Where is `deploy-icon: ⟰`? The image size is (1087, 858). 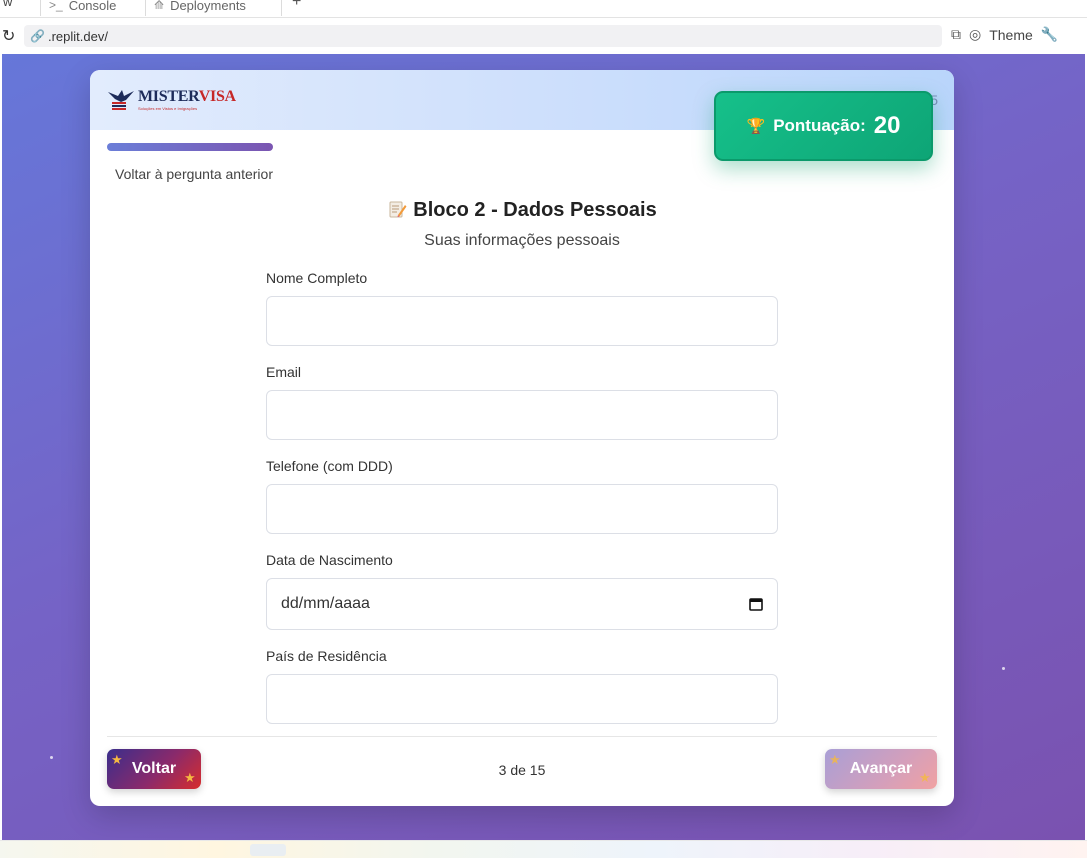
deploy-icon: ⟰ is located at coordinates (159, 6).